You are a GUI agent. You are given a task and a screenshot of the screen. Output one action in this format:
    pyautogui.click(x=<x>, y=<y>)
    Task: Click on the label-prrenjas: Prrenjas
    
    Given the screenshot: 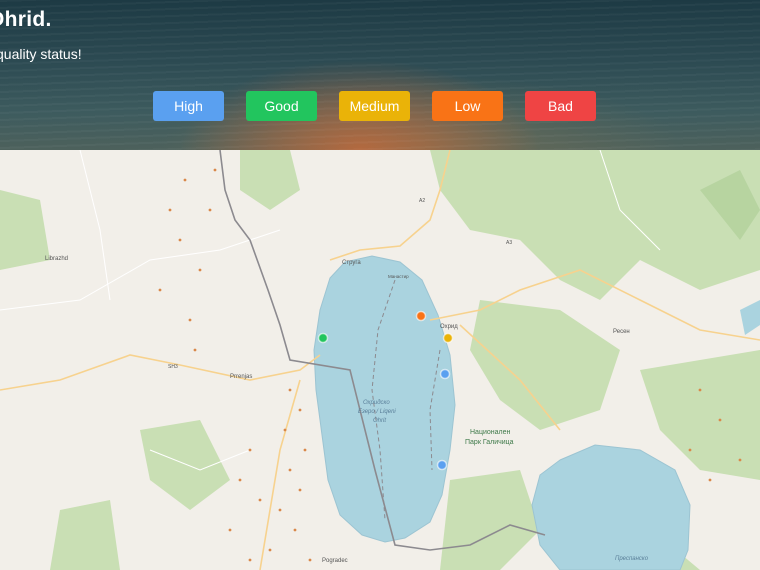 What is the action you would take?
    pyautogui.click(x=241, y=377)
    